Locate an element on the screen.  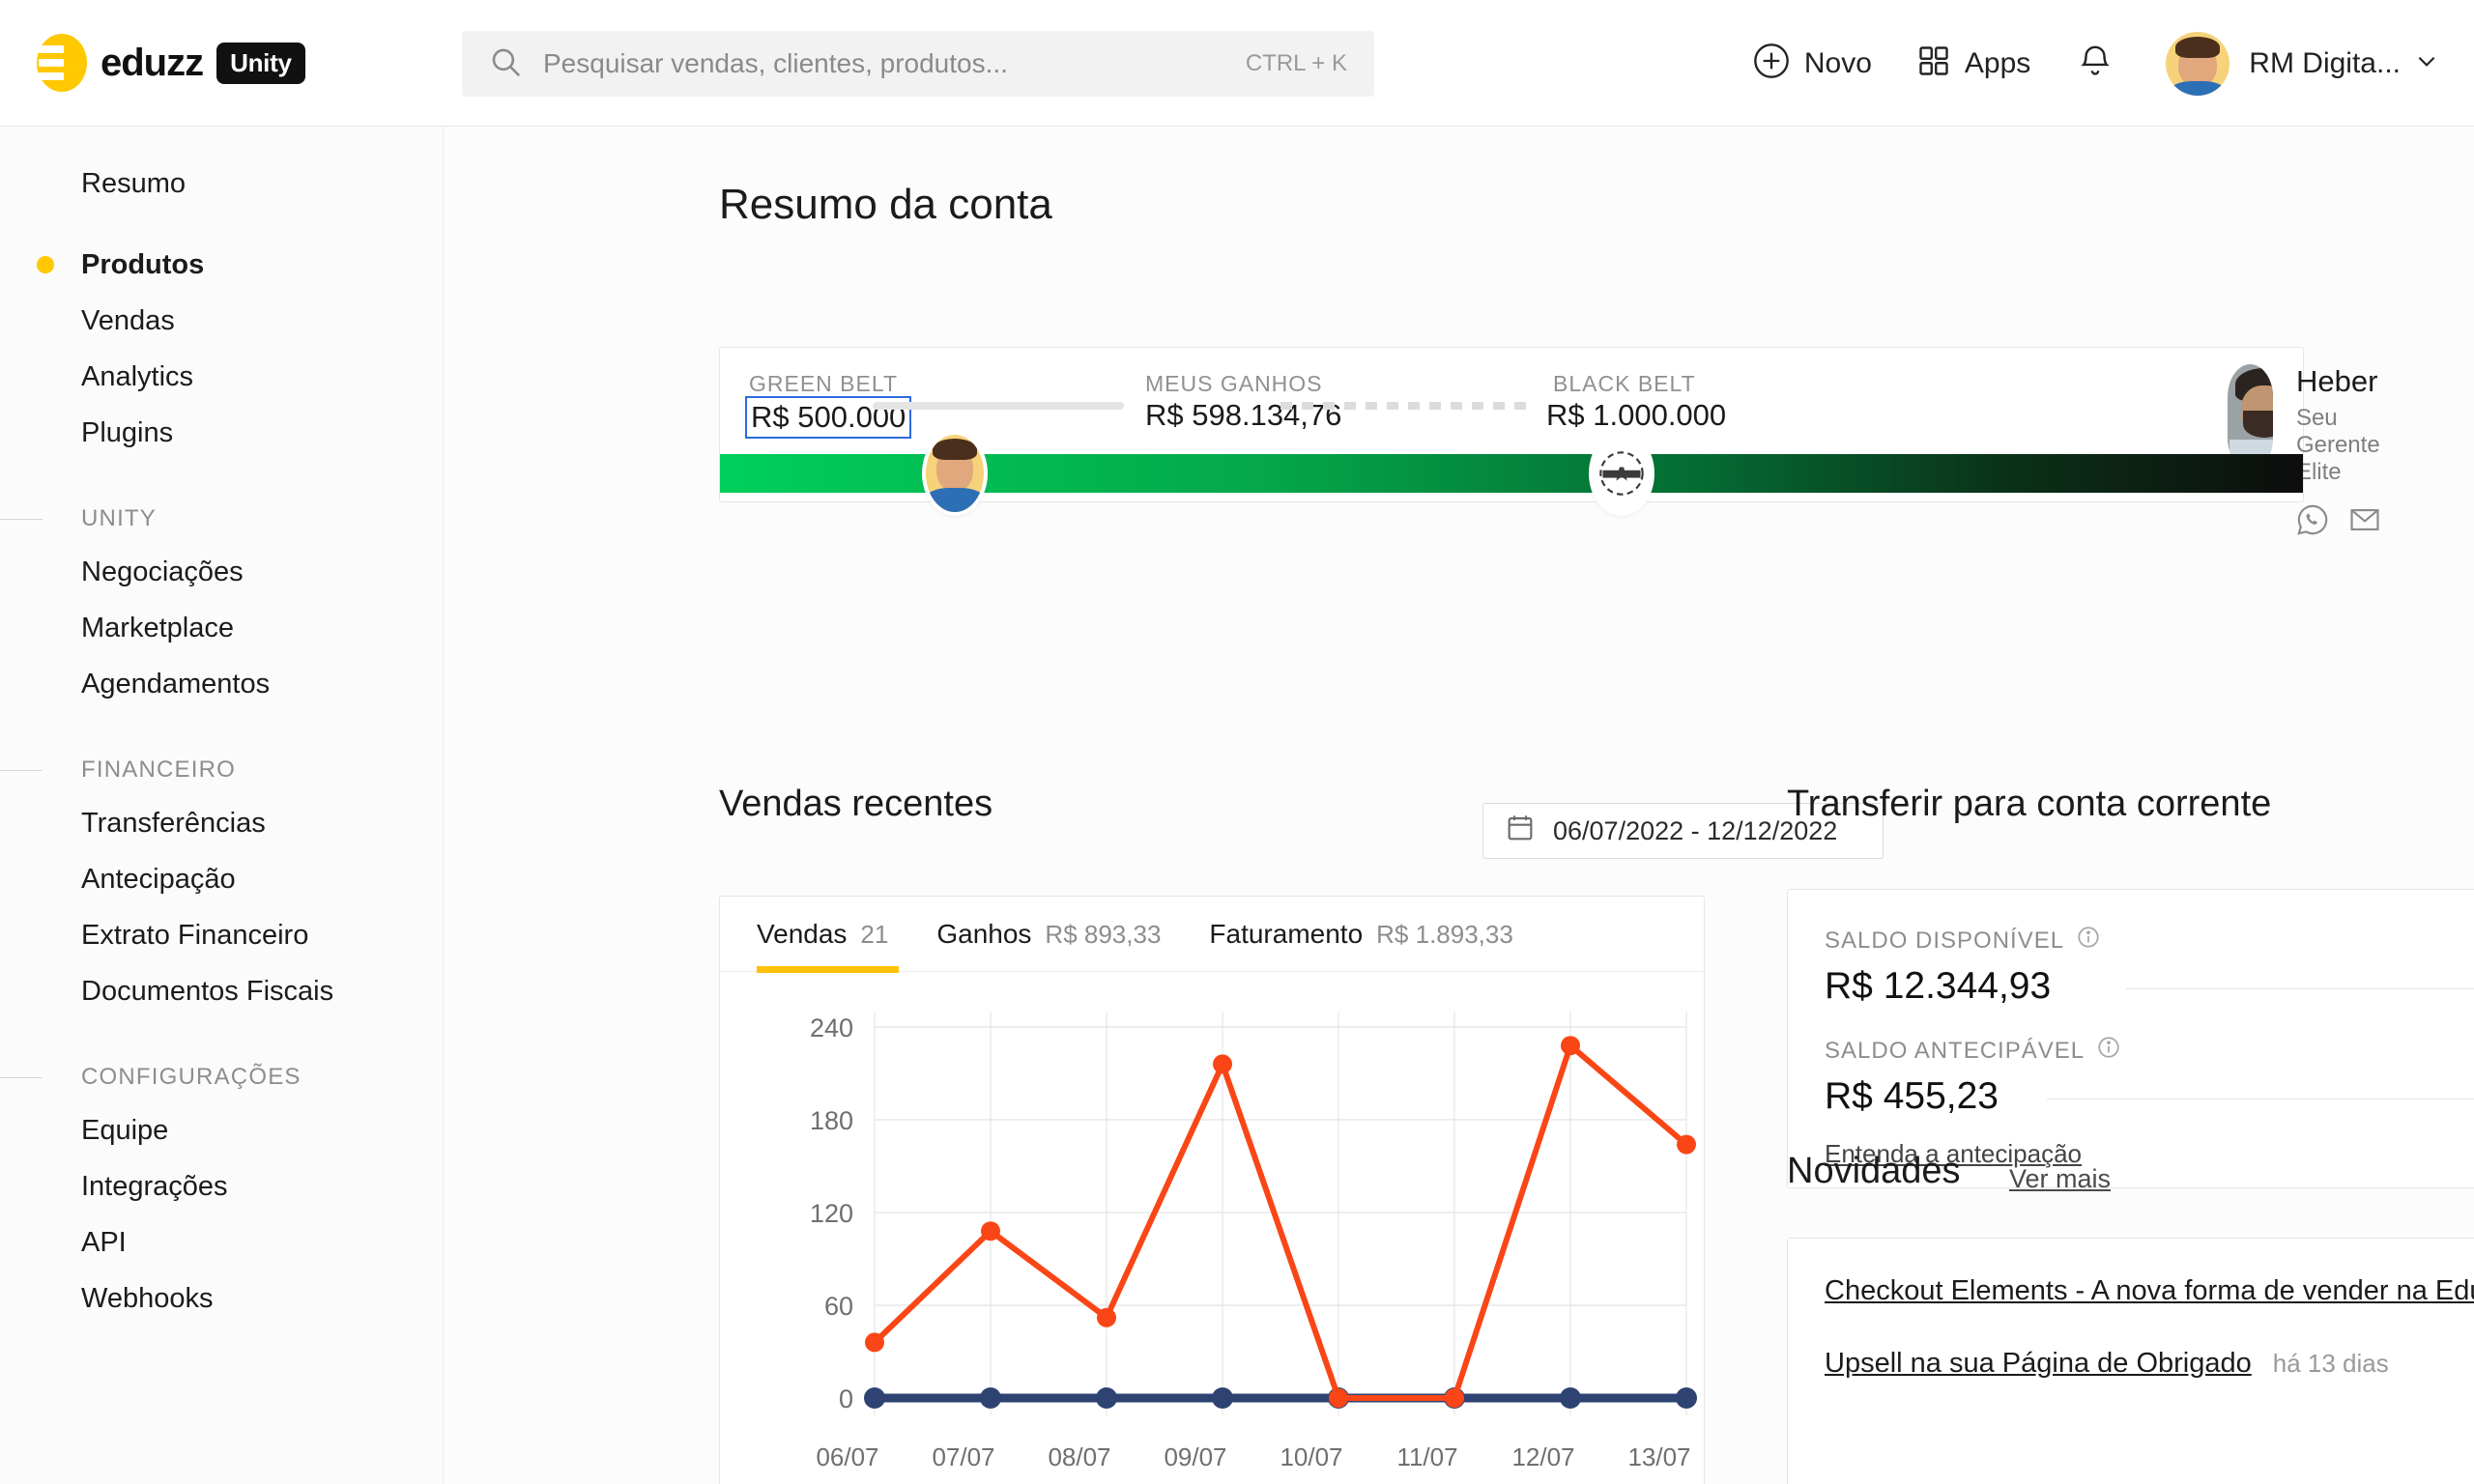
tab-faturamento: Faturamento R$ 1.893,33 is located at coordinates (1361, 935).